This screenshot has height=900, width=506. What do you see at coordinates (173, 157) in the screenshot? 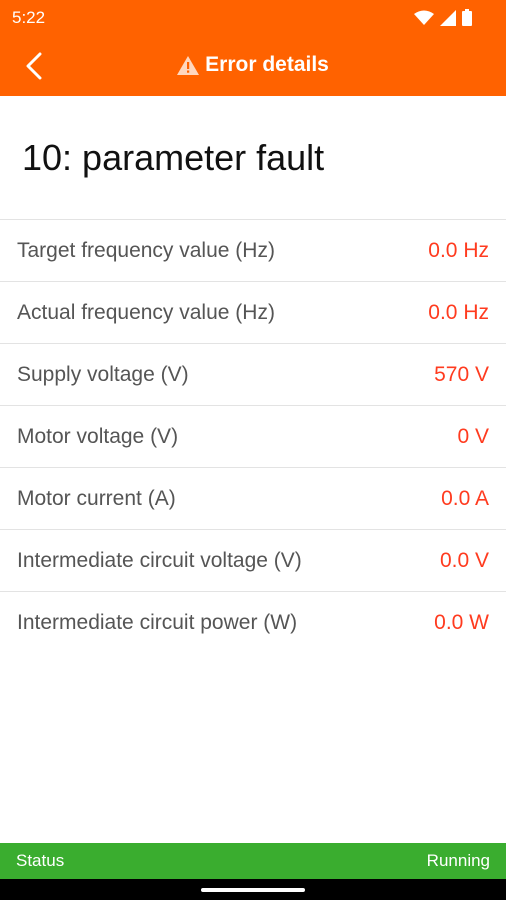
I see `error-title: 10: parameter fault` at bounding box center [173, 157].